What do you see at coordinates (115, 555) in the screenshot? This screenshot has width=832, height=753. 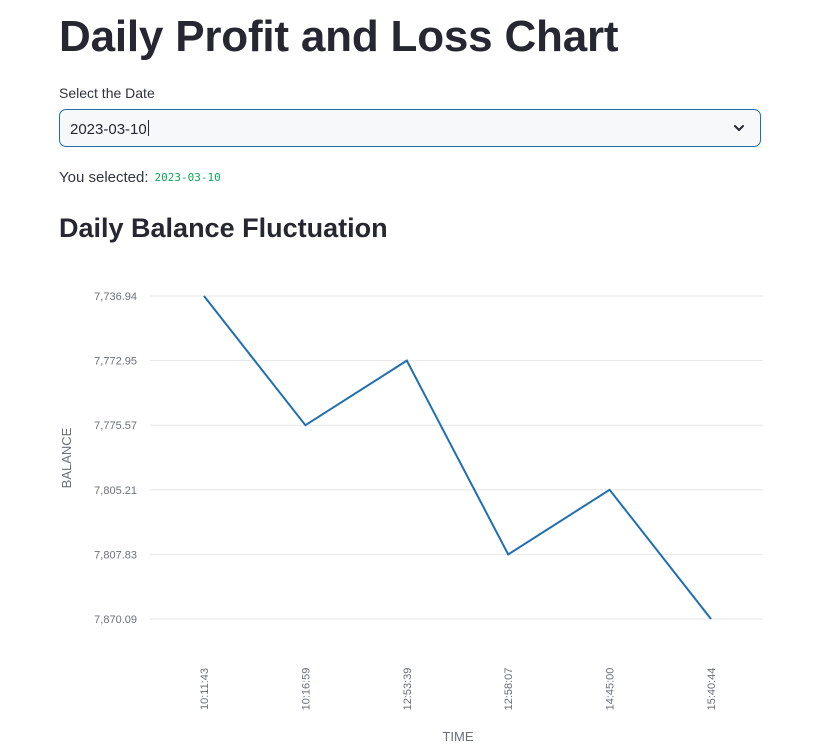 I see `y-tick-label: 7,807.83` at bounding box center [115, 555].